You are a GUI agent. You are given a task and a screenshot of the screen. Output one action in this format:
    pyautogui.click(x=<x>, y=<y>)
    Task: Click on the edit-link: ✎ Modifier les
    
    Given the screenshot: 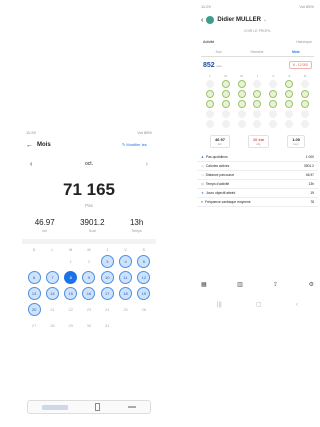 What is the action you would take?
    pyautogui.click(x=137, y=145)
    